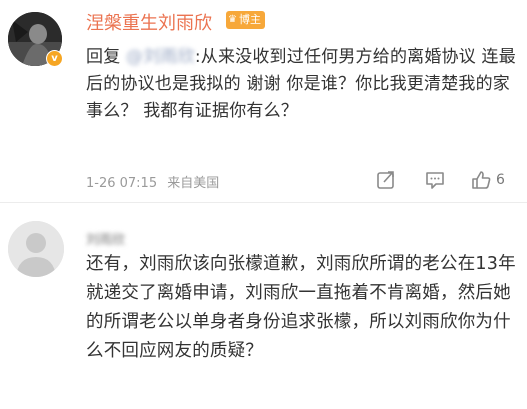 This screenshot has width=527, height=409. I want to click on forward-button, so click(386, 180).